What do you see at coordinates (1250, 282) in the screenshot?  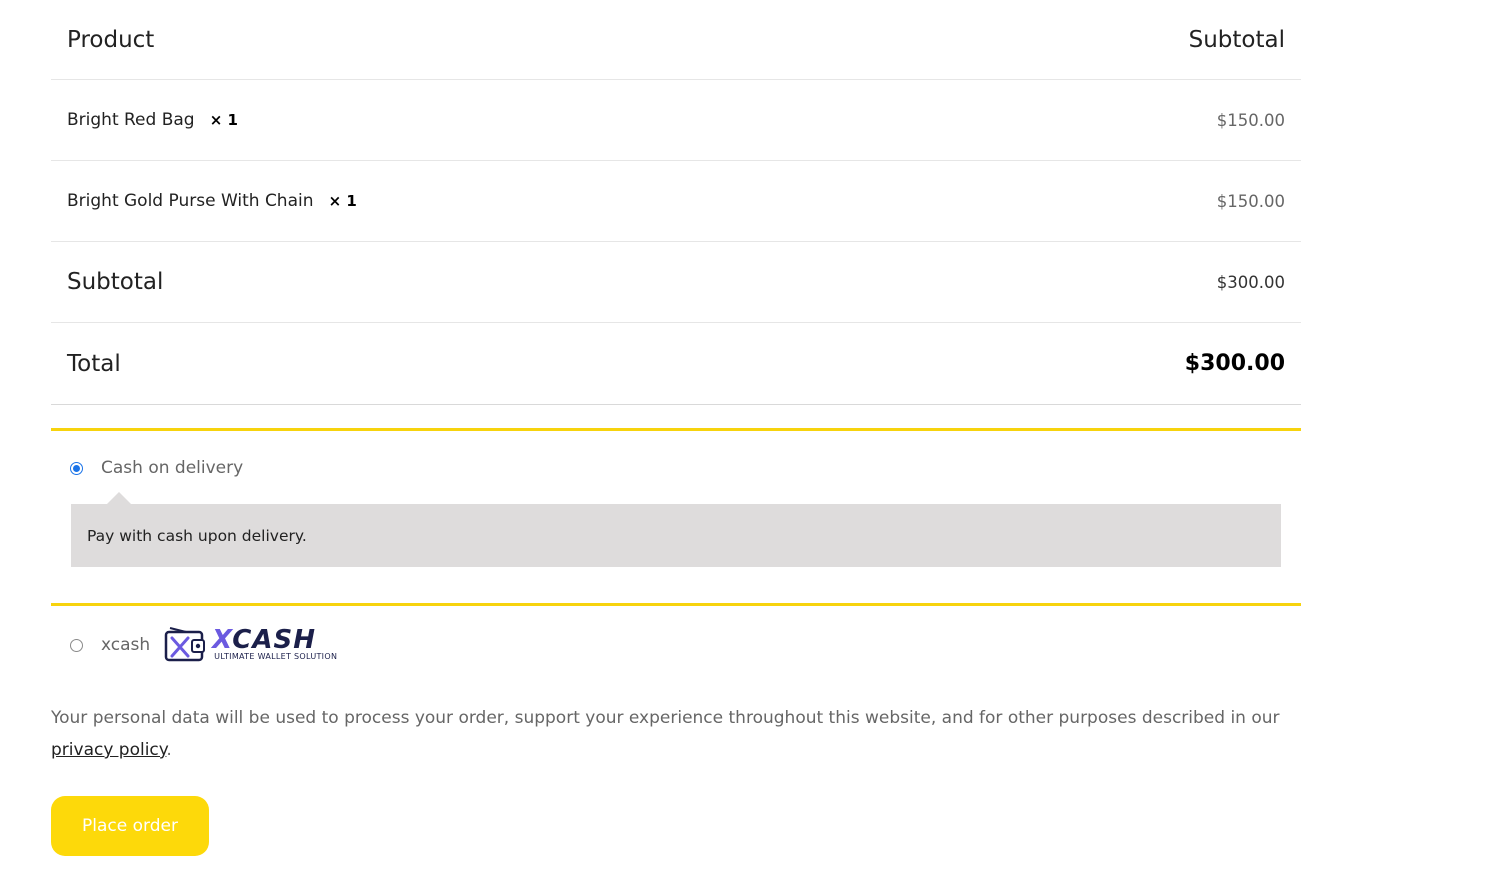 I see `subtotal-value: $300.00` at bounding box center [1250, 282].